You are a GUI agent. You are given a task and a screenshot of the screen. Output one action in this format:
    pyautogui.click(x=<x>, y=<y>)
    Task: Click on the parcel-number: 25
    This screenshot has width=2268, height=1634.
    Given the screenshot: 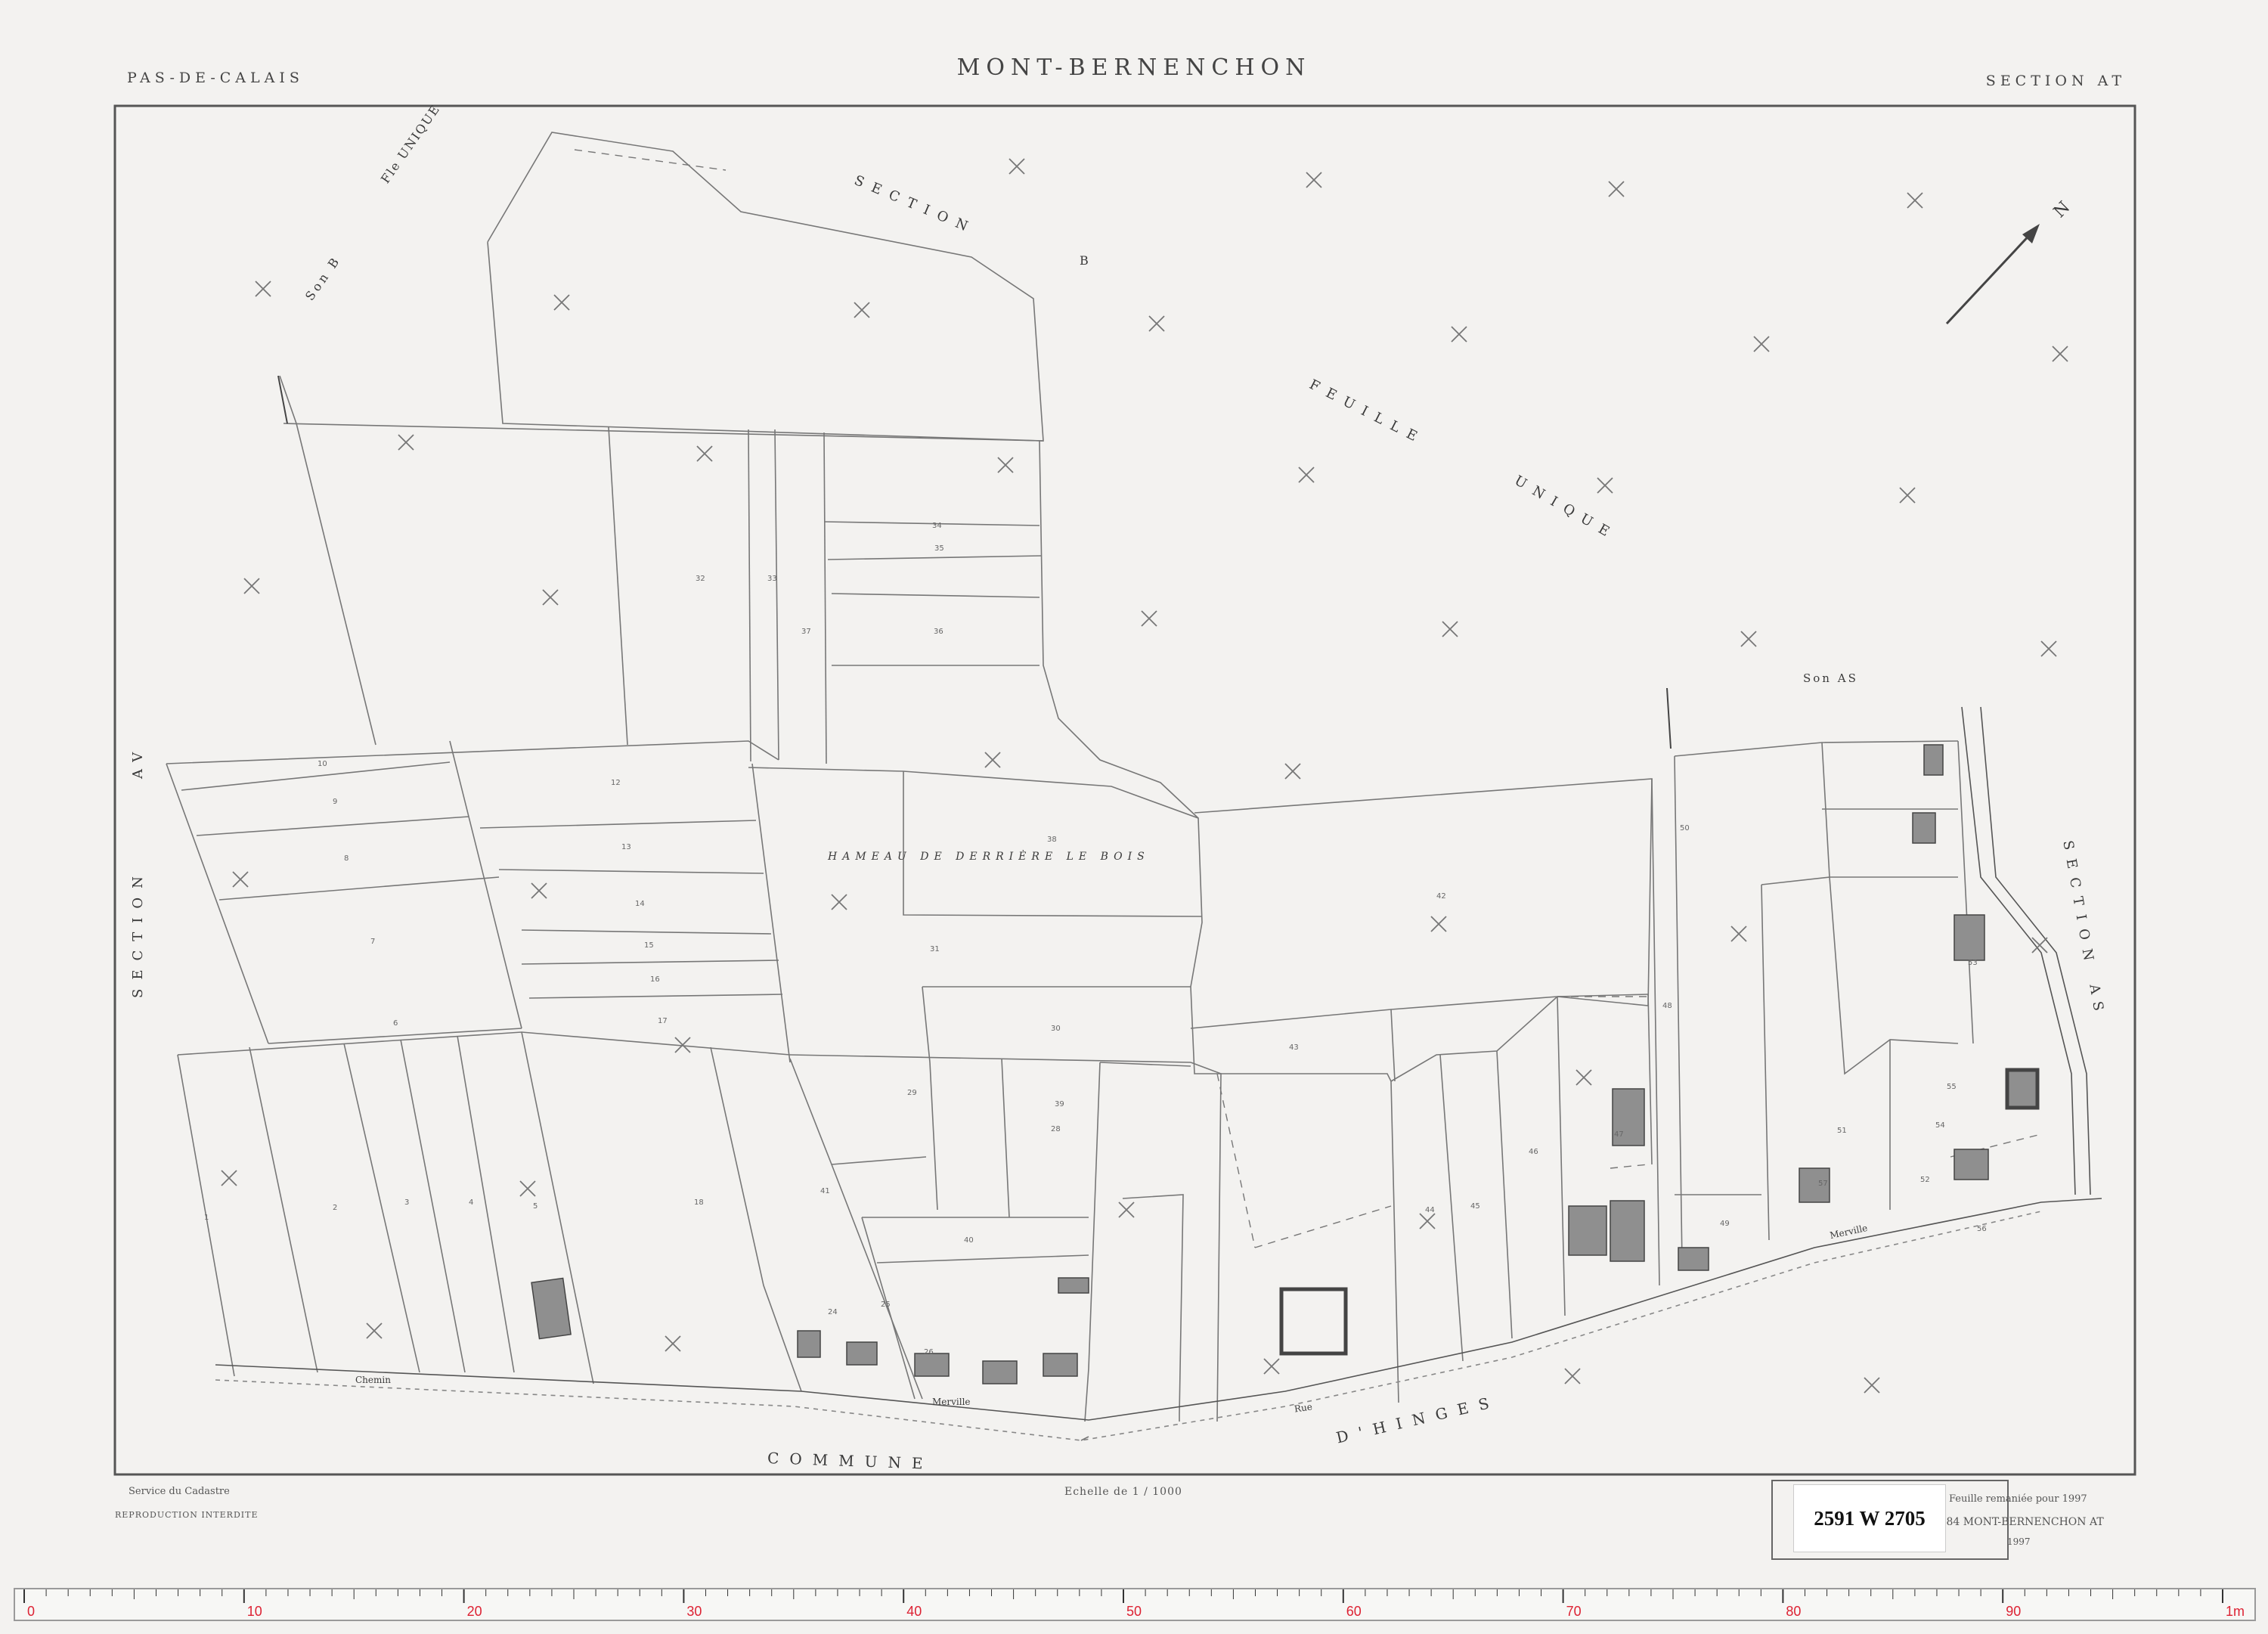 What is the action you would take?
    pyautogui.click(x=886, y=1305)
    